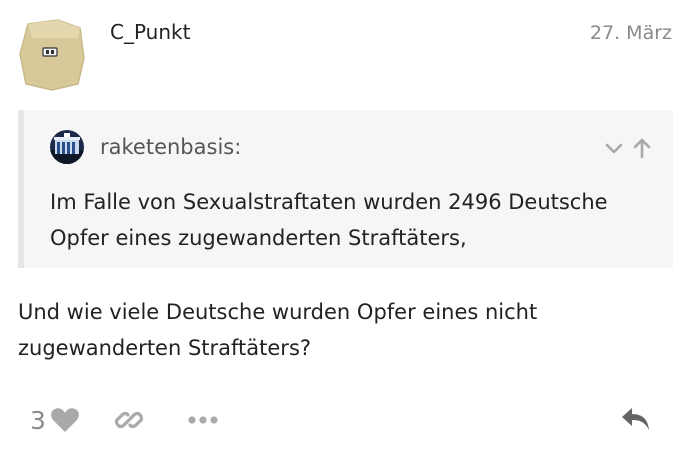 This screenshot has height=464, width=690. What do you see at coordinates (628, 148) in the screenshot?
I see `quote-controls` at bounding box center [628, 148].